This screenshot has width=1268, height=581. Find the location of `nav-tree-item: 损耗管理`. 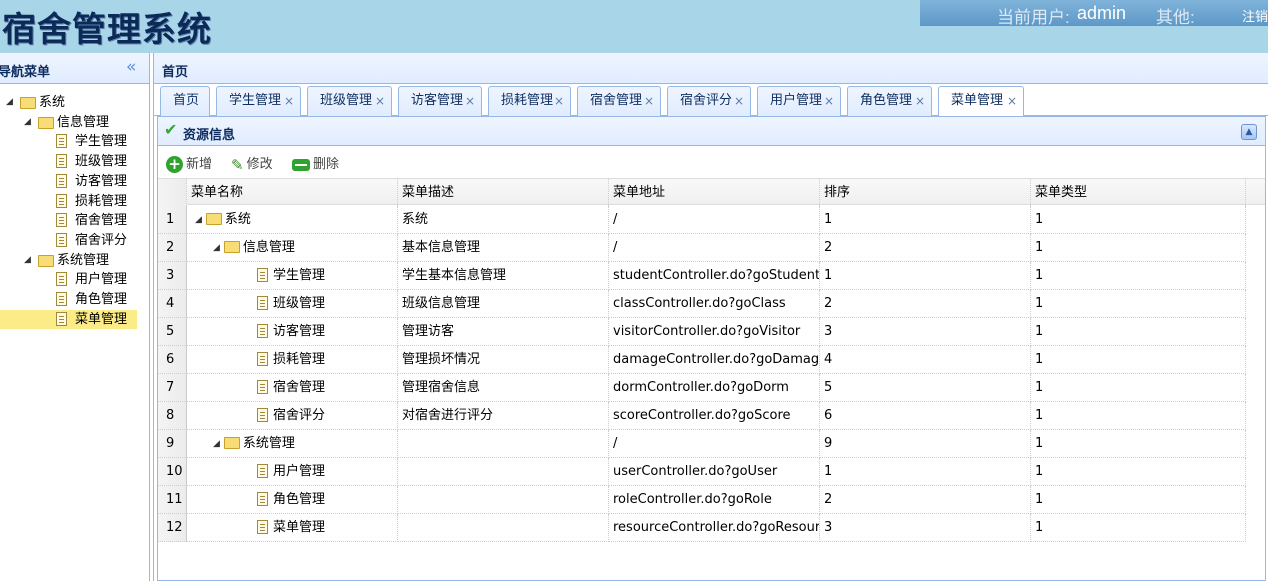

nav-tree-item: 损耗管理 is located at coordinates (74, 201).